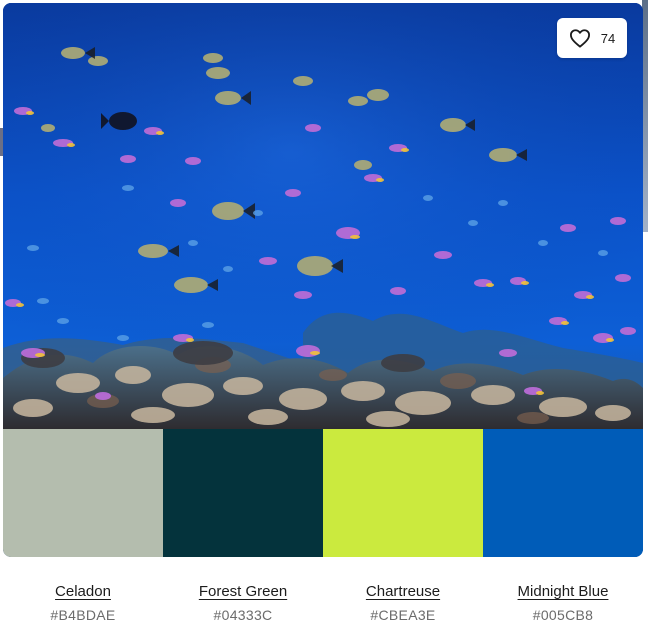 This screenshot has height=628, width=648. Describe the element at coordinates (243, 493) in the screenshot. I see `swatch-forest-green` at that location.